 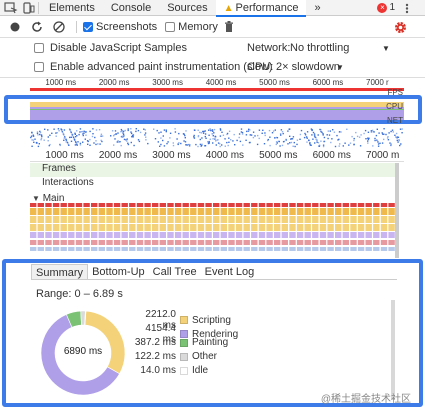 What do you see at coordinates (39, 48) in the screenshot?
I see `disable-js-samples-checkbox` at bounding box center [39, 48].